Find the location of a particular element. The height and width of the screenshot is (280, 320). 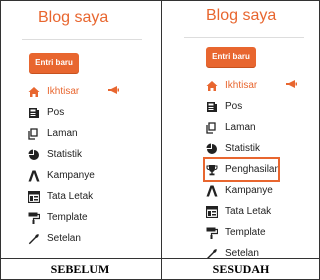

caption-after: SESUDAH is located at coordinates (240, 269).